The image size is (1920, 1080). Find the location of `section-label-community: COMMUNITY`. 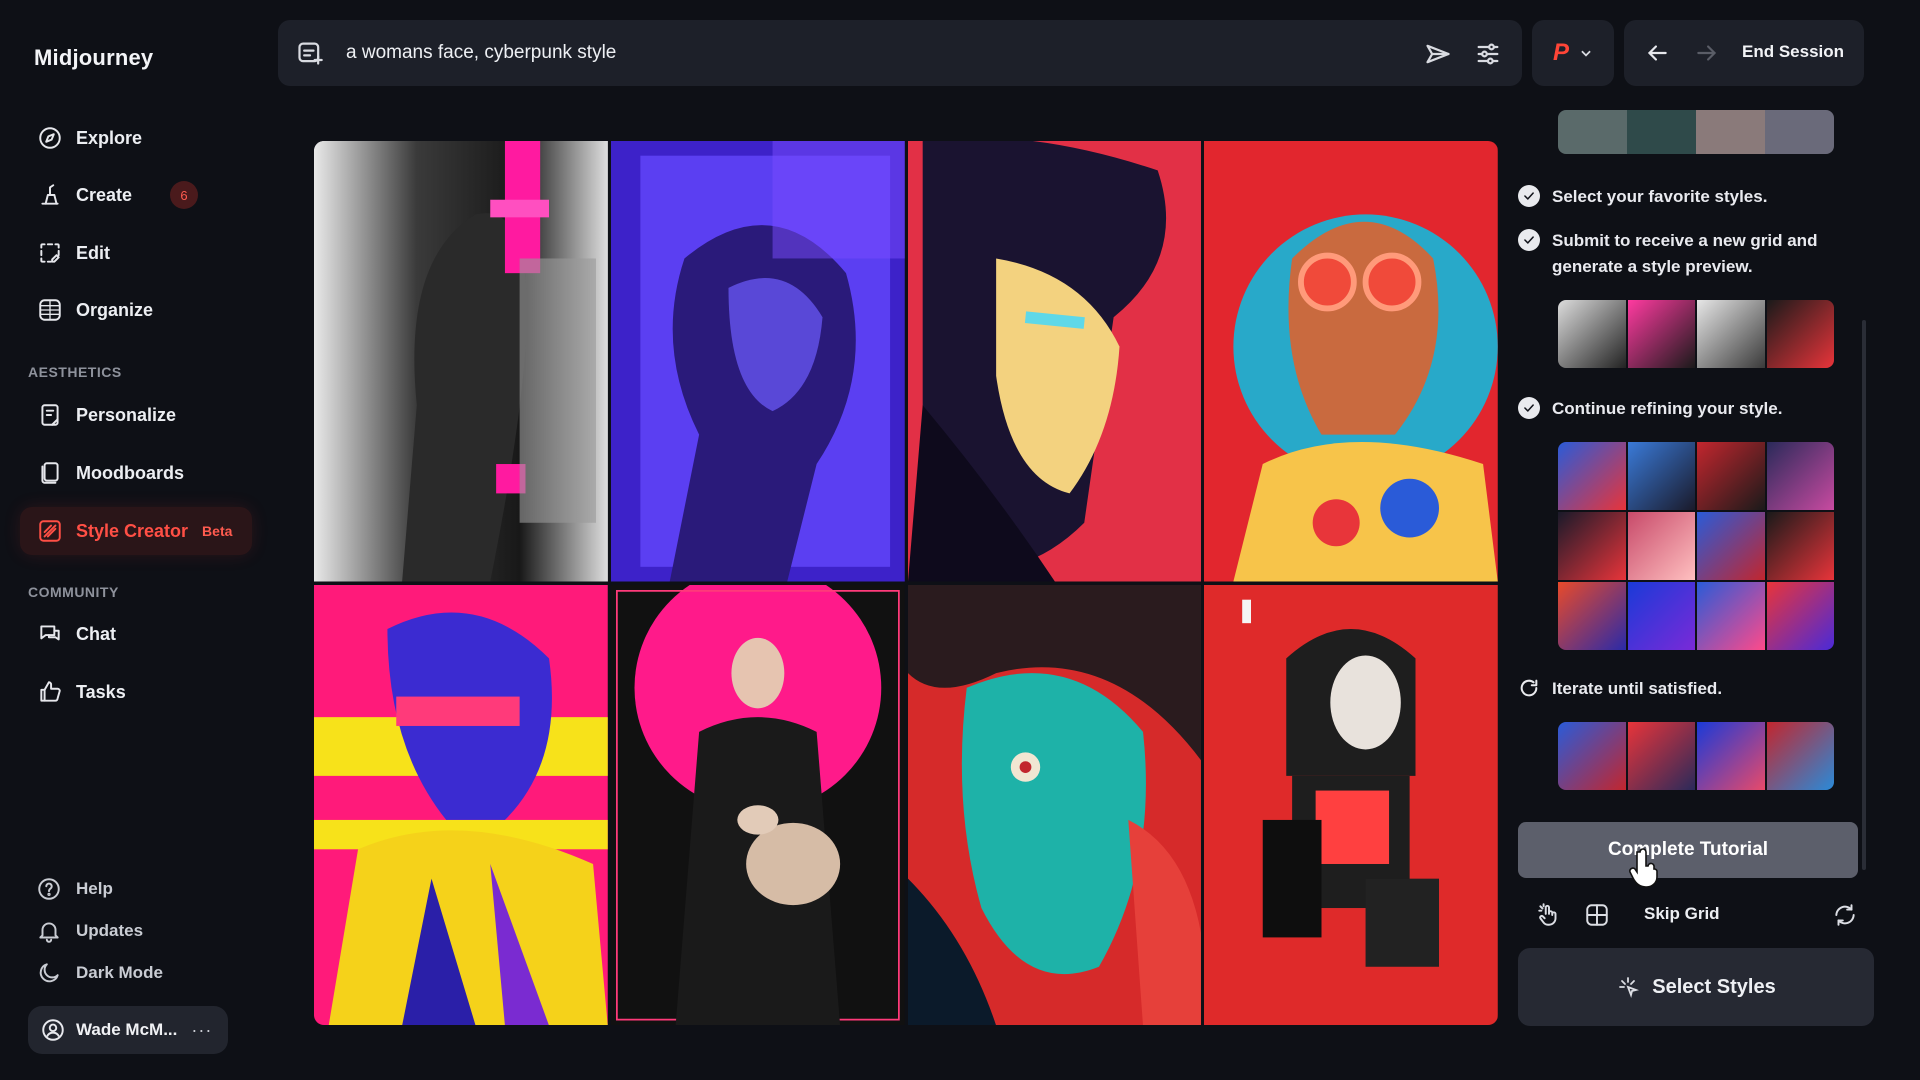

section-label-community: COMMUNITY is located at coordinates (73, 592).